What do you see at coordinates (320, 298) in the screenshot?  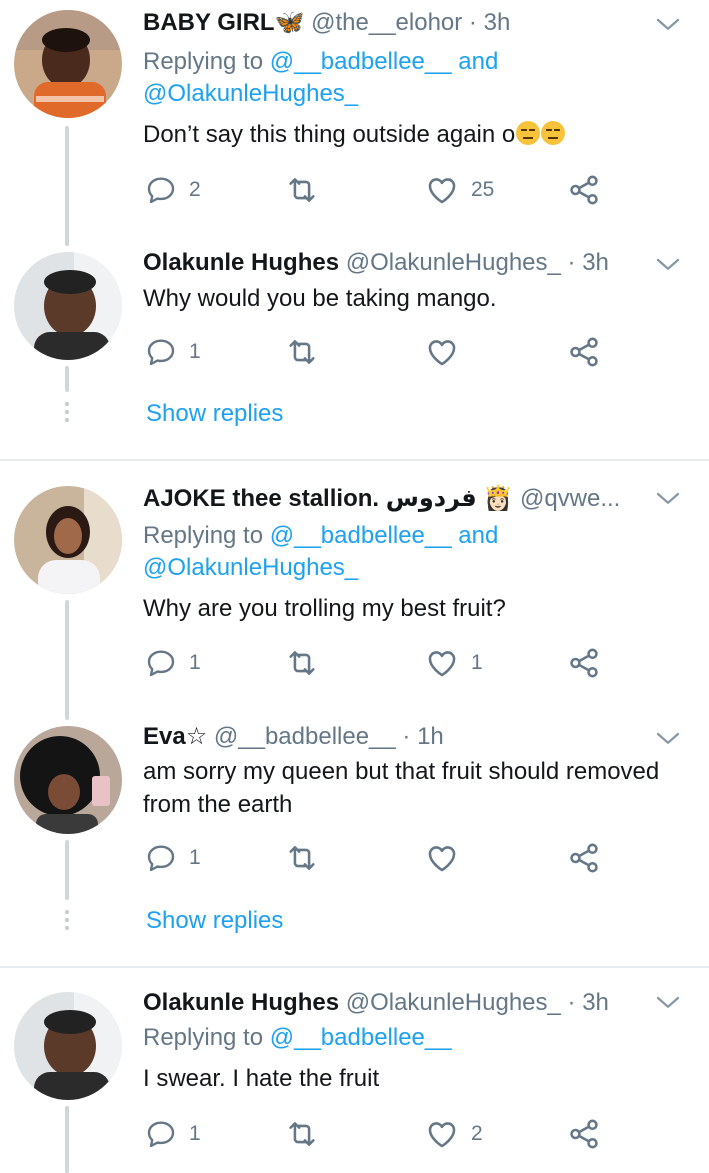 I see `tweet-body: Why would you be taking mango.` at bounding box center [320, 298].